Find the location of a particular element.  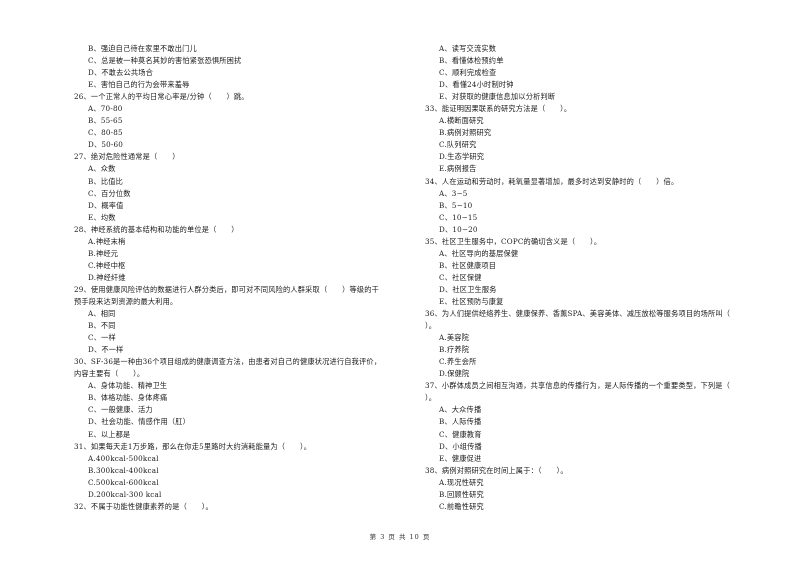

answer-option: D.生态学研究 is located at coordinates (462, 157).